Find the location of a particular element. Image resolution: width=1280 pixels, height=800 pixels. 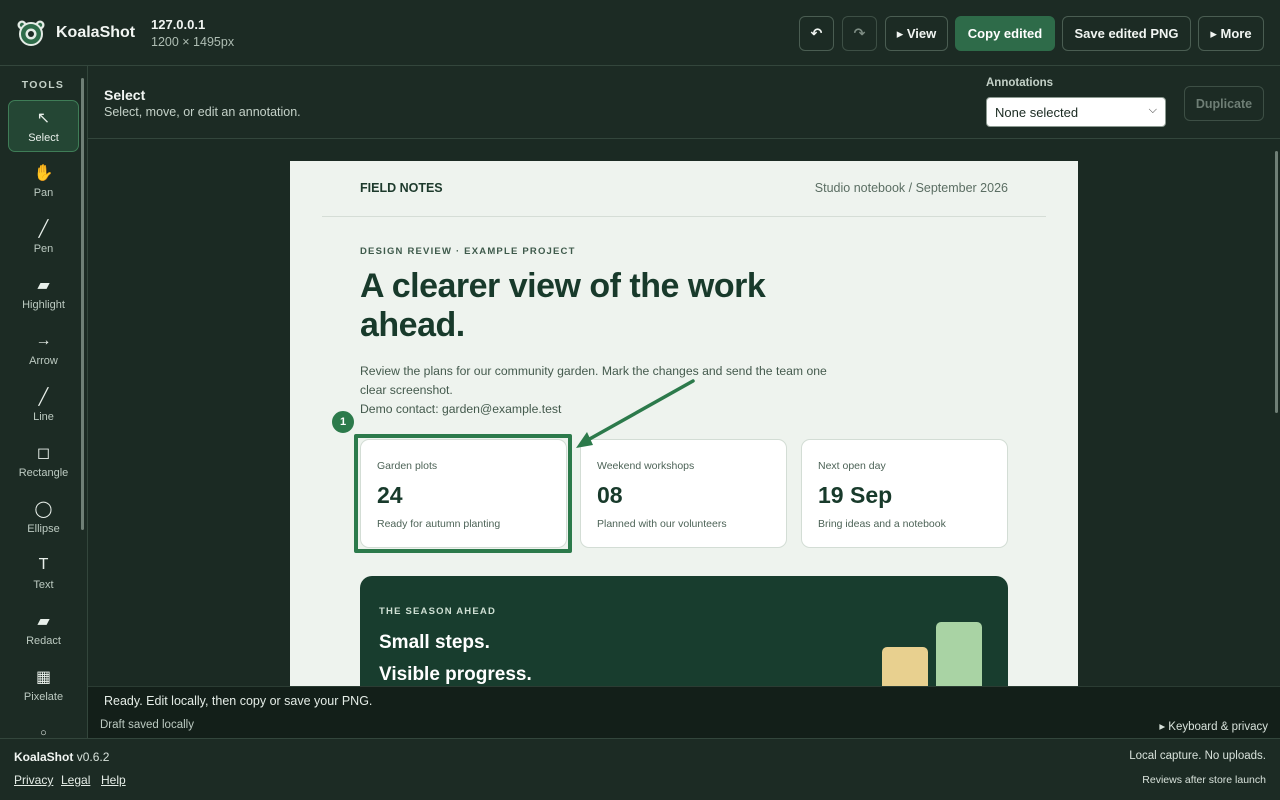

rectangle-annotation is located at coordinates (463, 493).